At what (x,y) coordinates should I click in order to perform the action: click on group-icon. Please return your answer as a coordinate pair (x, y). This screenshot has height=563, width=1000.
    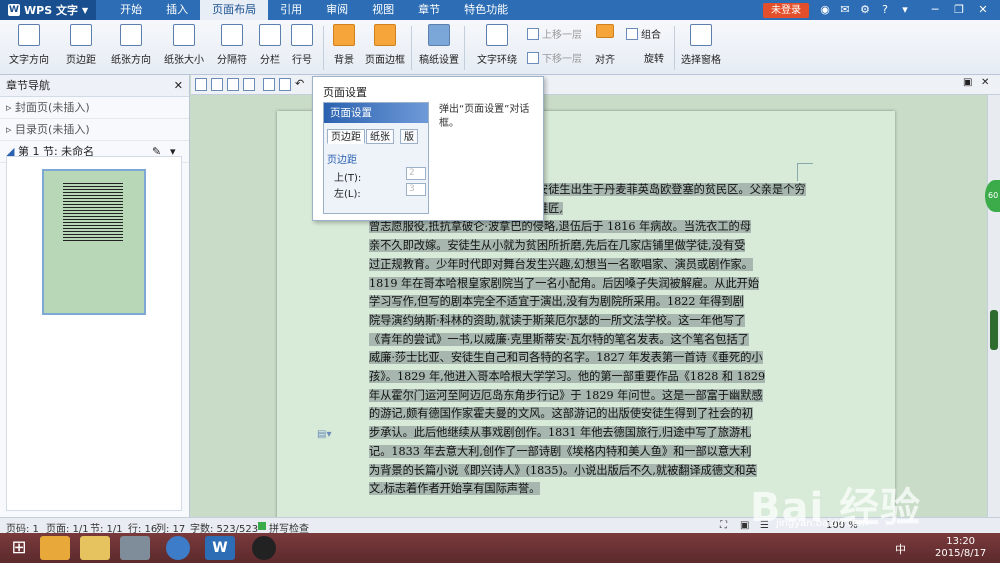
    Looking at the image, I should click on (632, 33).